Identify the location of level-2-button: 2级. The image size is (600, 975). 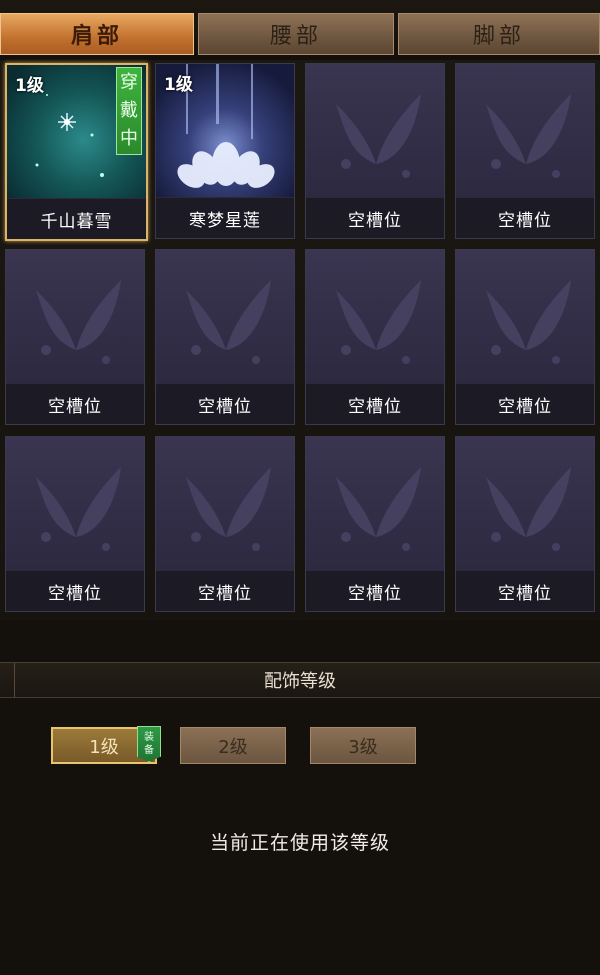
(233, 745).